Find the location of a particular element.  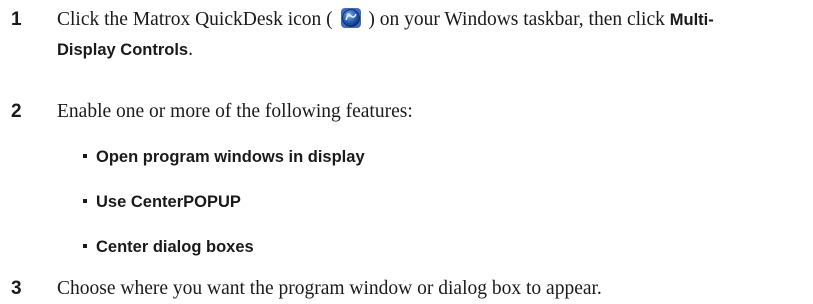

step-1-text-before: Click the Matrox QuickDesk icon ( is located at coordinates (195, 19).